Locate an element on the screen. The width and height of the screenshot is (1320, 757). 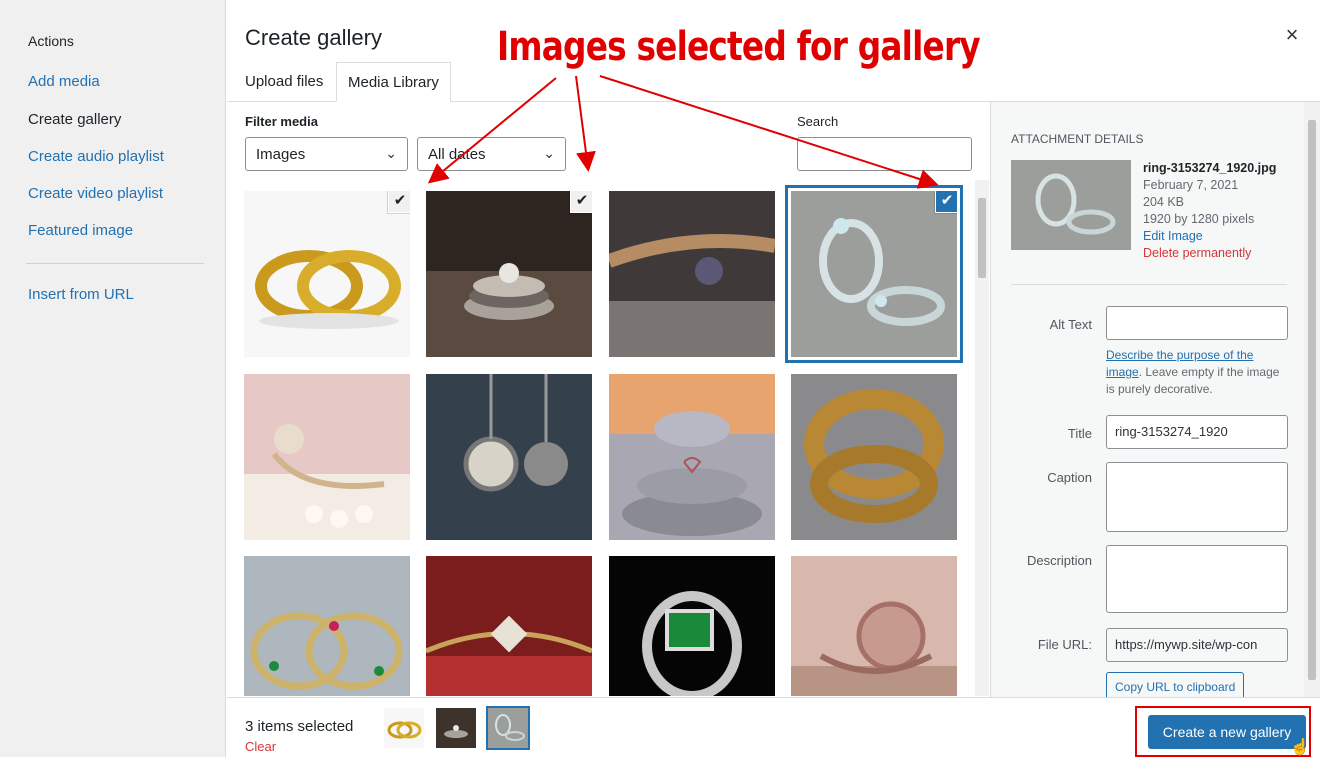
rose-ring-image is located at coordinates (874, 626).